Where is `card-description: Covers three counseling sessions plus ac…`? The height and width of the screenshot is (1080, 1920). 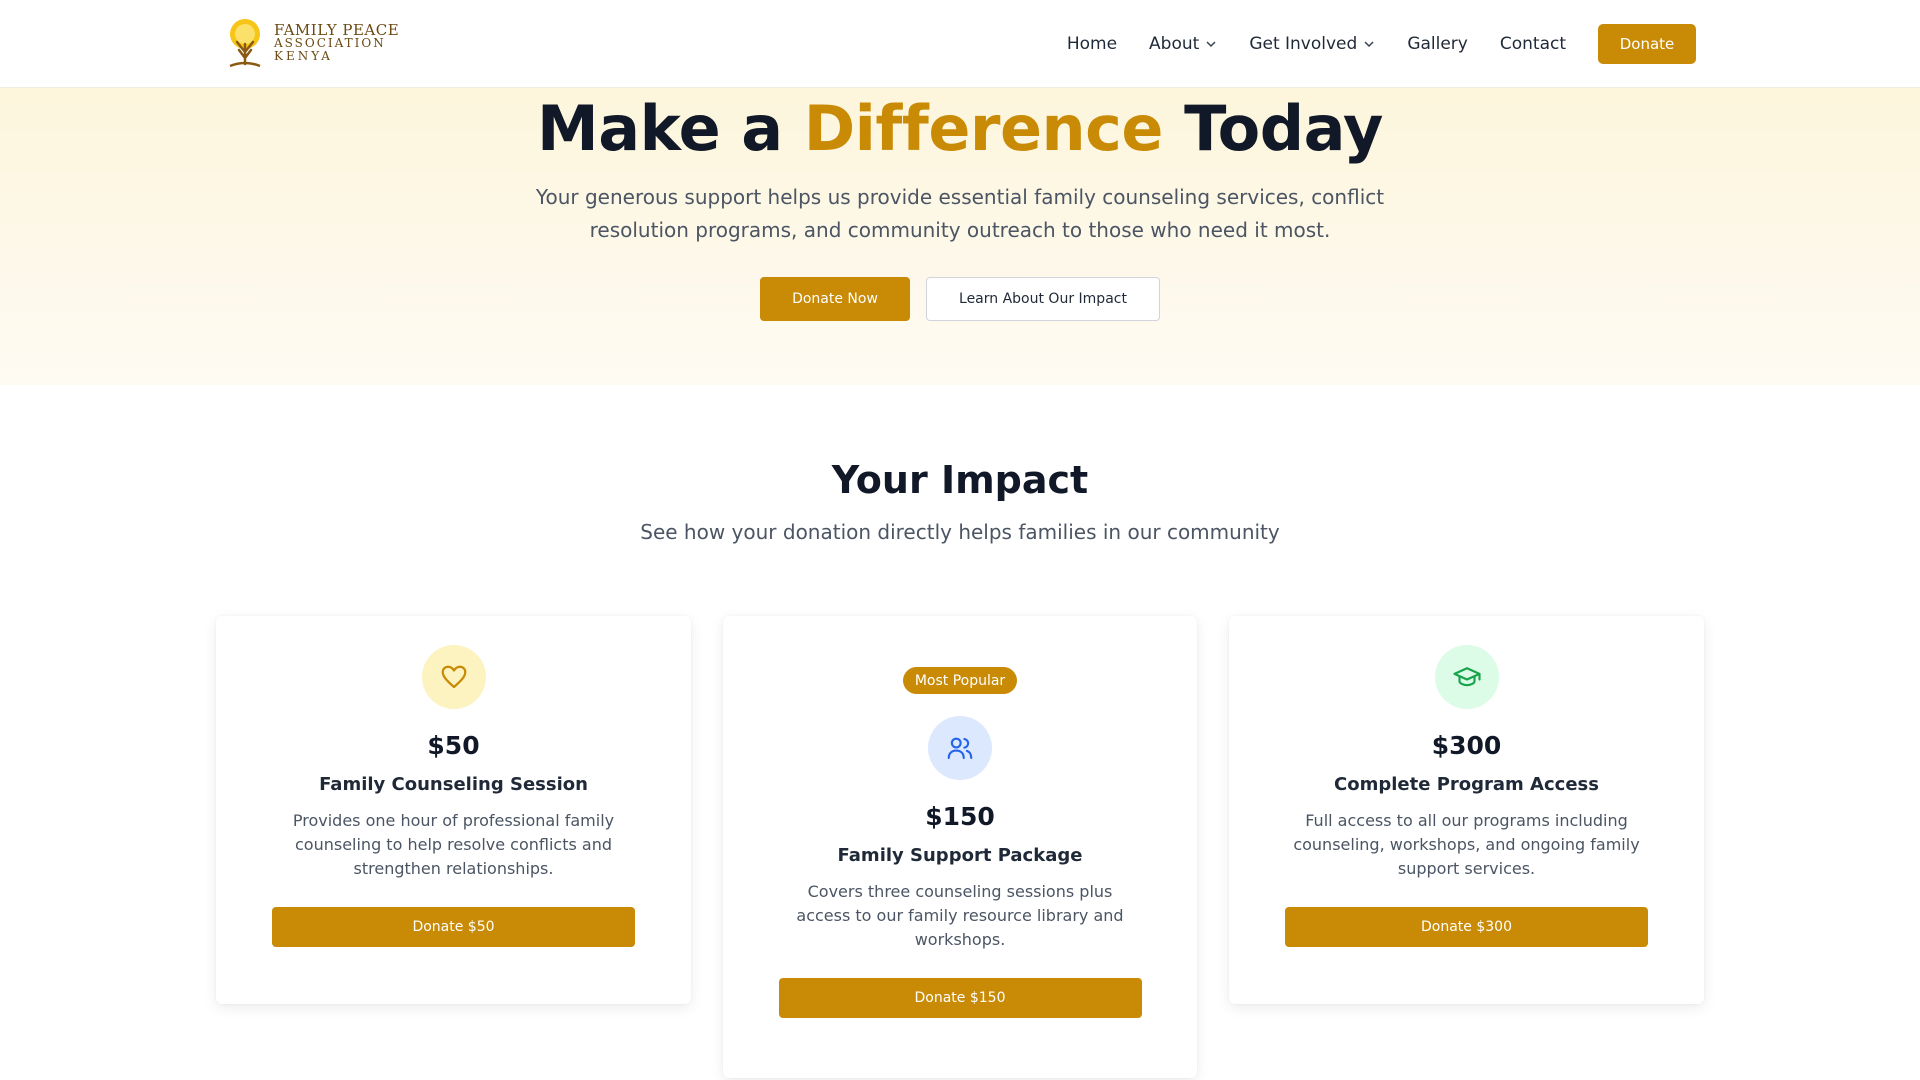
card-description: Covers three counseling sessions plus ac… is located at coordinates (960, 915).